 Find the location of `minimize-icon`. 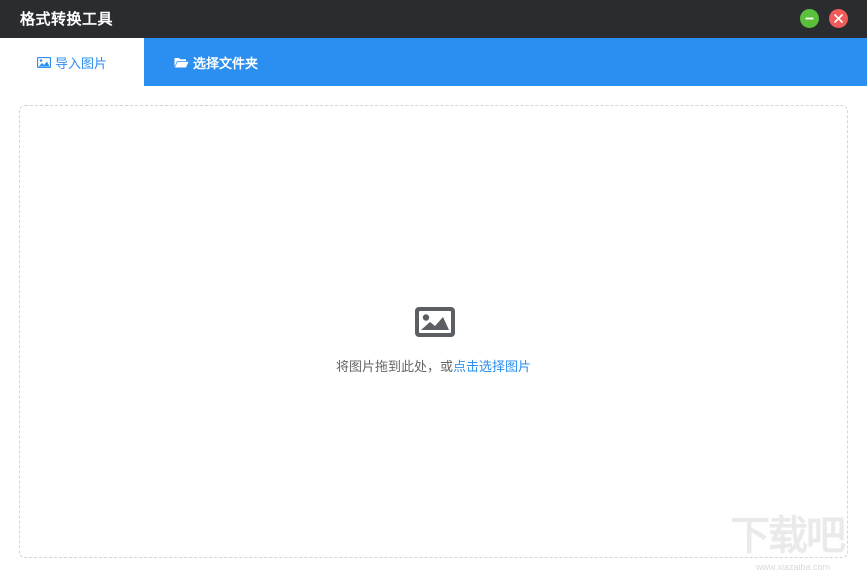

minimize-icon is located at coordinates (809, 18).